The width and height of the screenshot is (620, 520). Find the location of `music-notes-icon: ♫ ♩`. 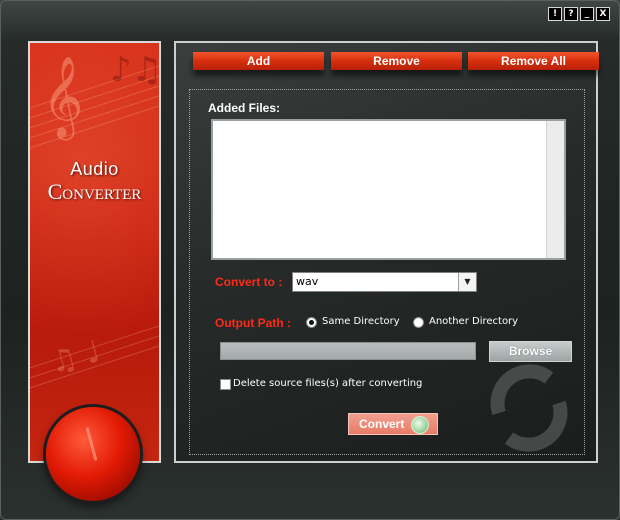

music-notes-icon: ♫ ♩ is located at coordinates (75, 357).